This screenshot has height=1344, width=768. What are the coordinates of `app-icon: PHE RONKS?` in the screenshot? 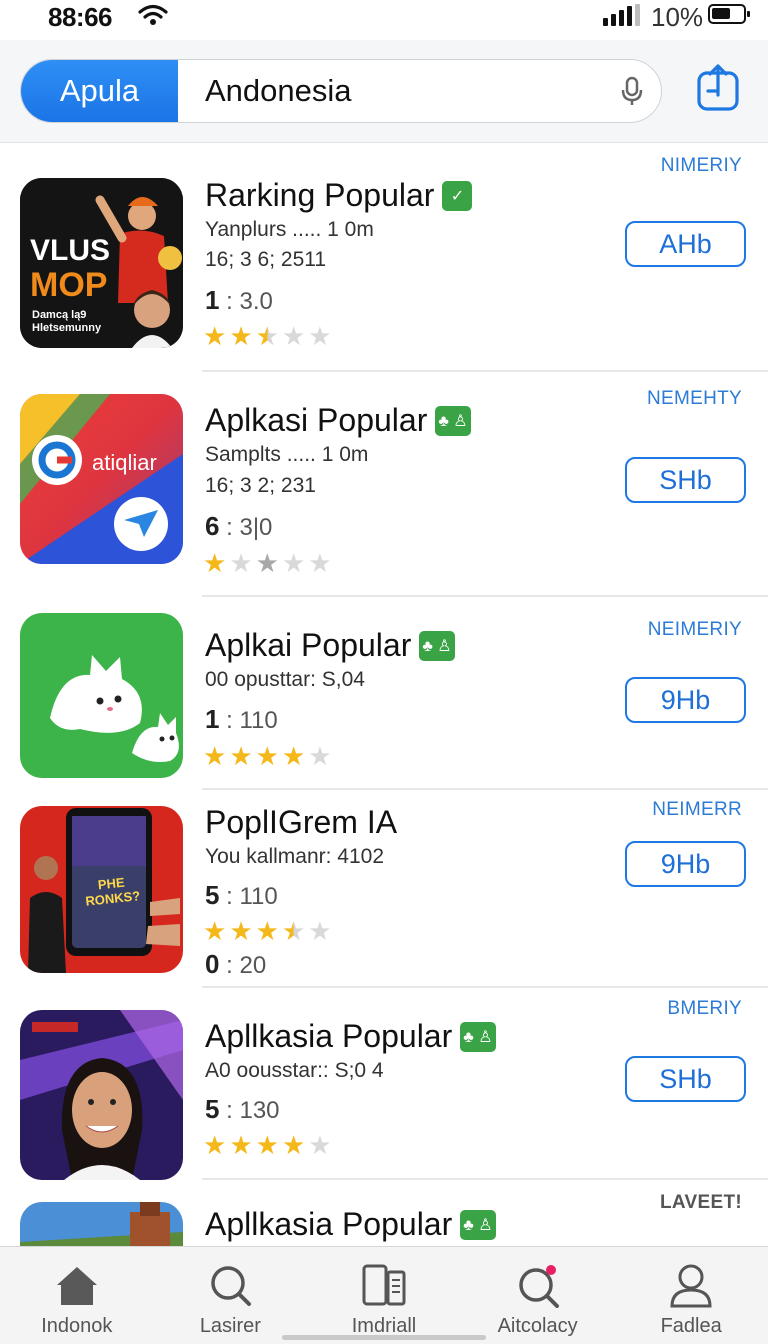 It's located at (101, 889).